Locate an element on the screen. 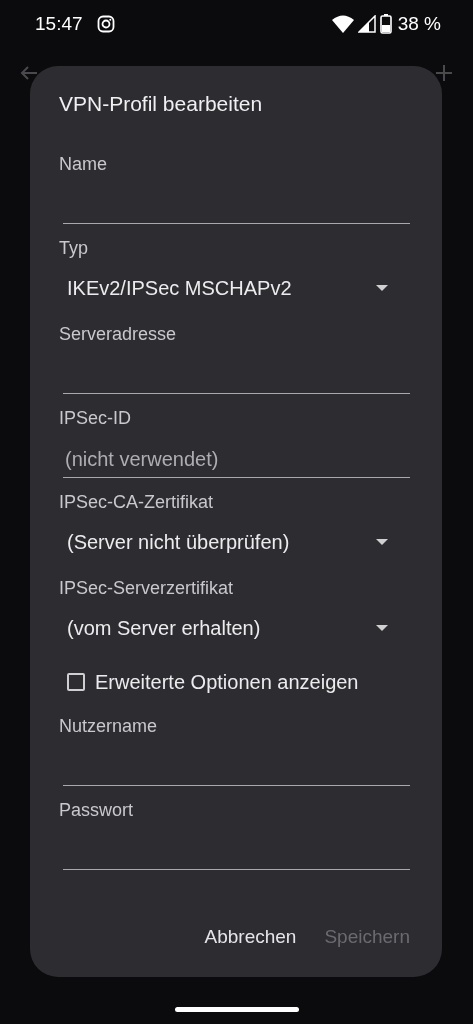 This screenshot has height=1024, width=473. battery-icon is located at coordinates (385, 24).